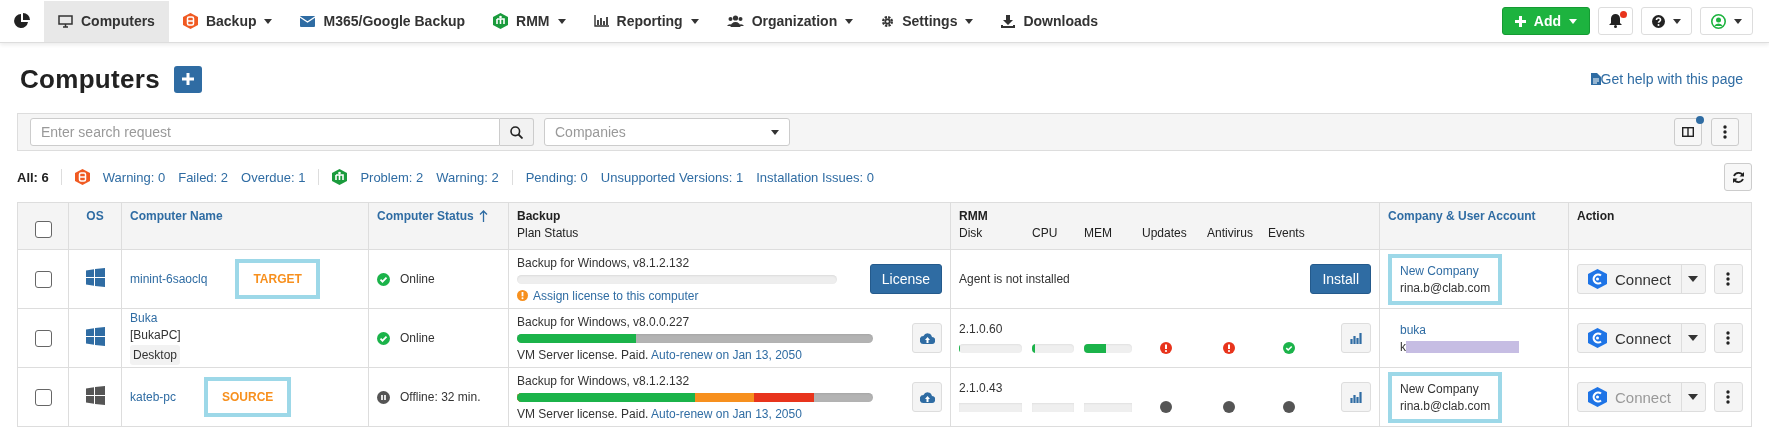 The width and height of the screenshot is (1769, 442). I want to click on column-header: Backup, so click(539, 216).